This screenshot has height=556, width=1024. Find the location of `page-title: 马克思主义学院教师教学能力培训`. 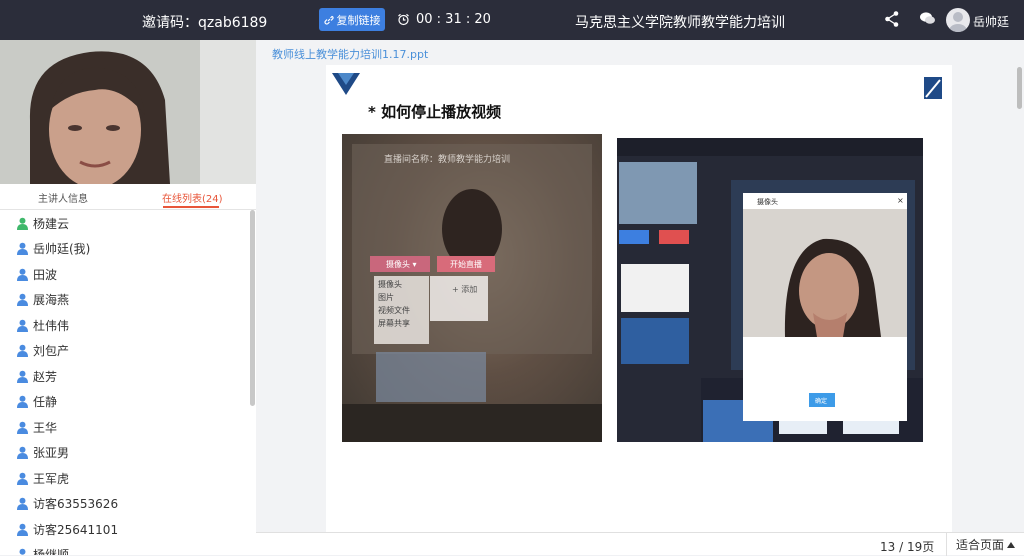

page-title: 马克思主义学院教师教学能力培训 is located at coordinates (680, 23).